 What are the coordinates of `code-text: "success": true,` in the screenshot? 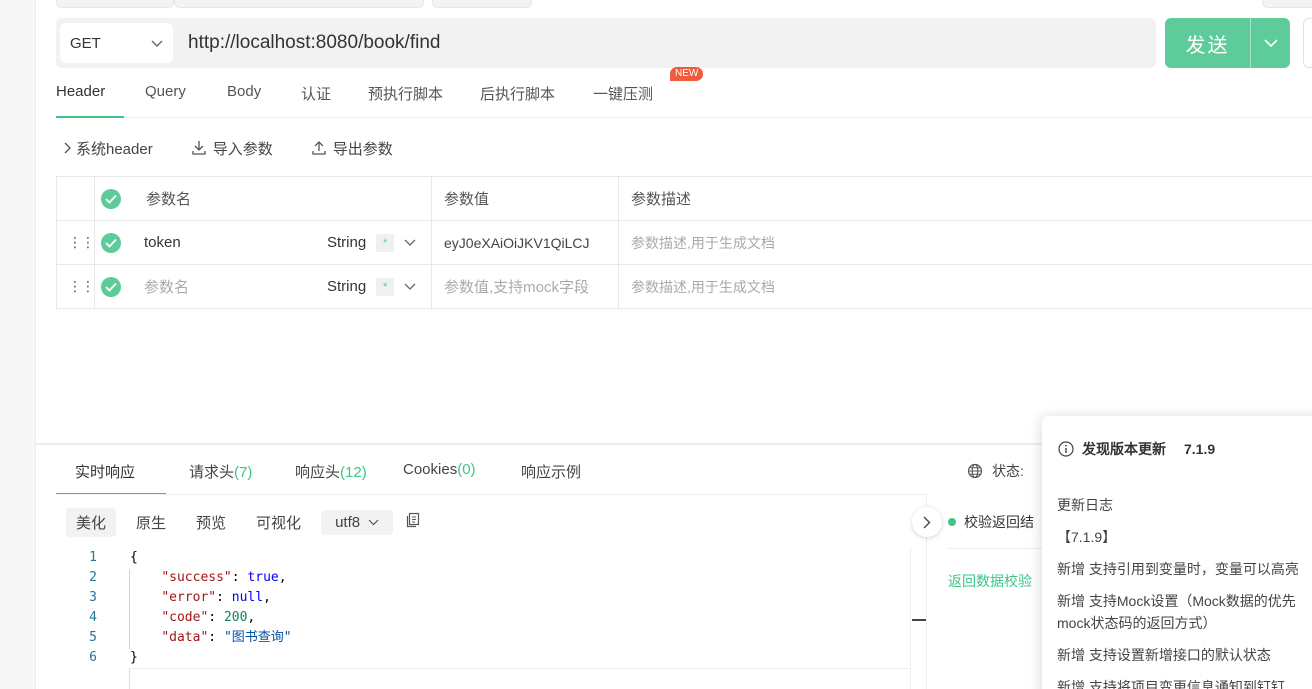 It's located at (208, 578).